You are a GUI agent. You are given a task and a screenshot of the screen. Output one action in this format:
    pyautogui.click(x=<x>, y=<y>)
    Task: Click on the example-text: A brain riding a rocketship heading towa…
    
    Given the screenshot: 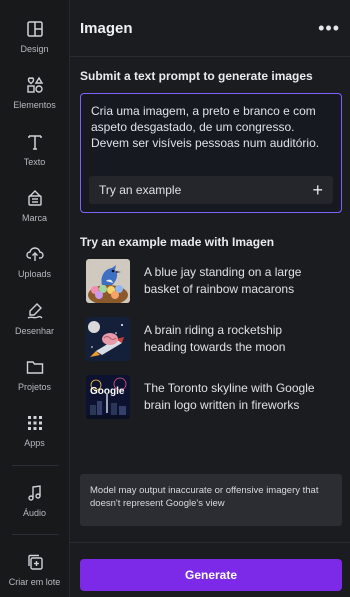 What is the action you would take?
    pyautogui.click(x=215, y=338)
    